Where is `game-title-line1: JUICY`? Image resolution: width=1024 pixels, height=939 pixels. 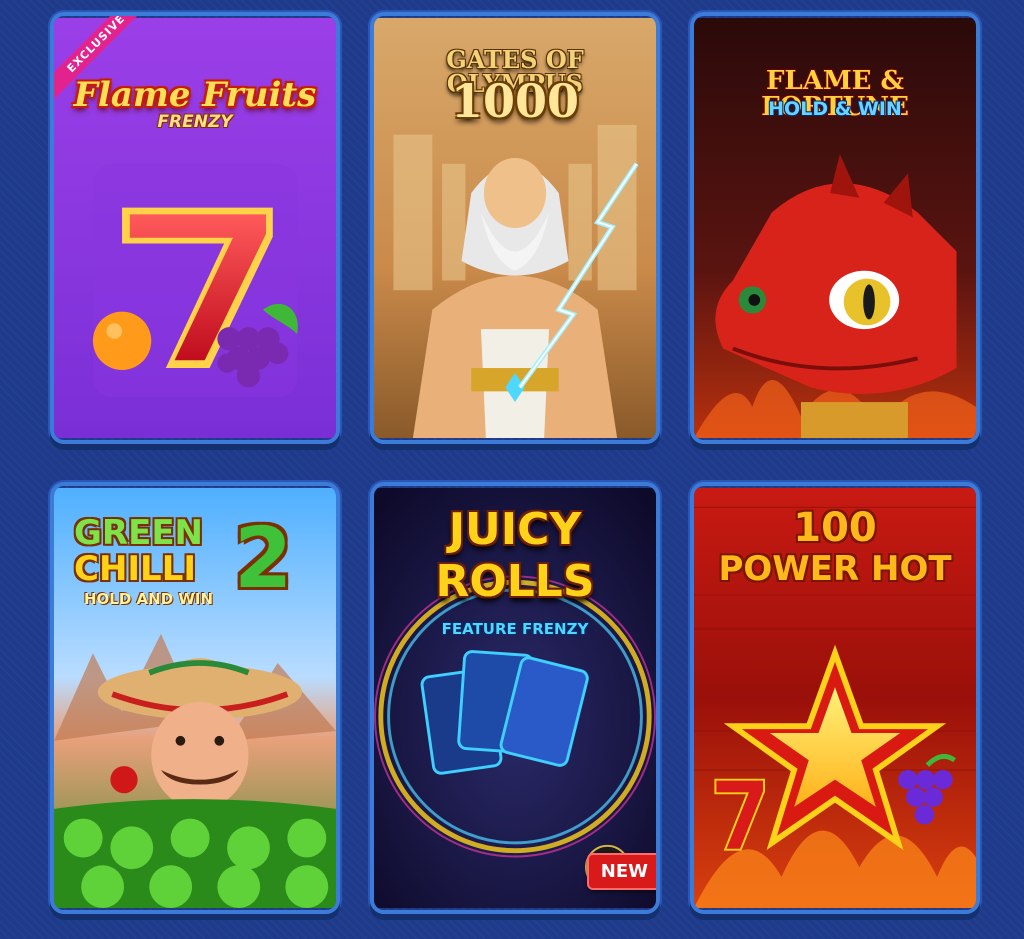 game-title-line1: JUICY is located at coordinates (515, 529).